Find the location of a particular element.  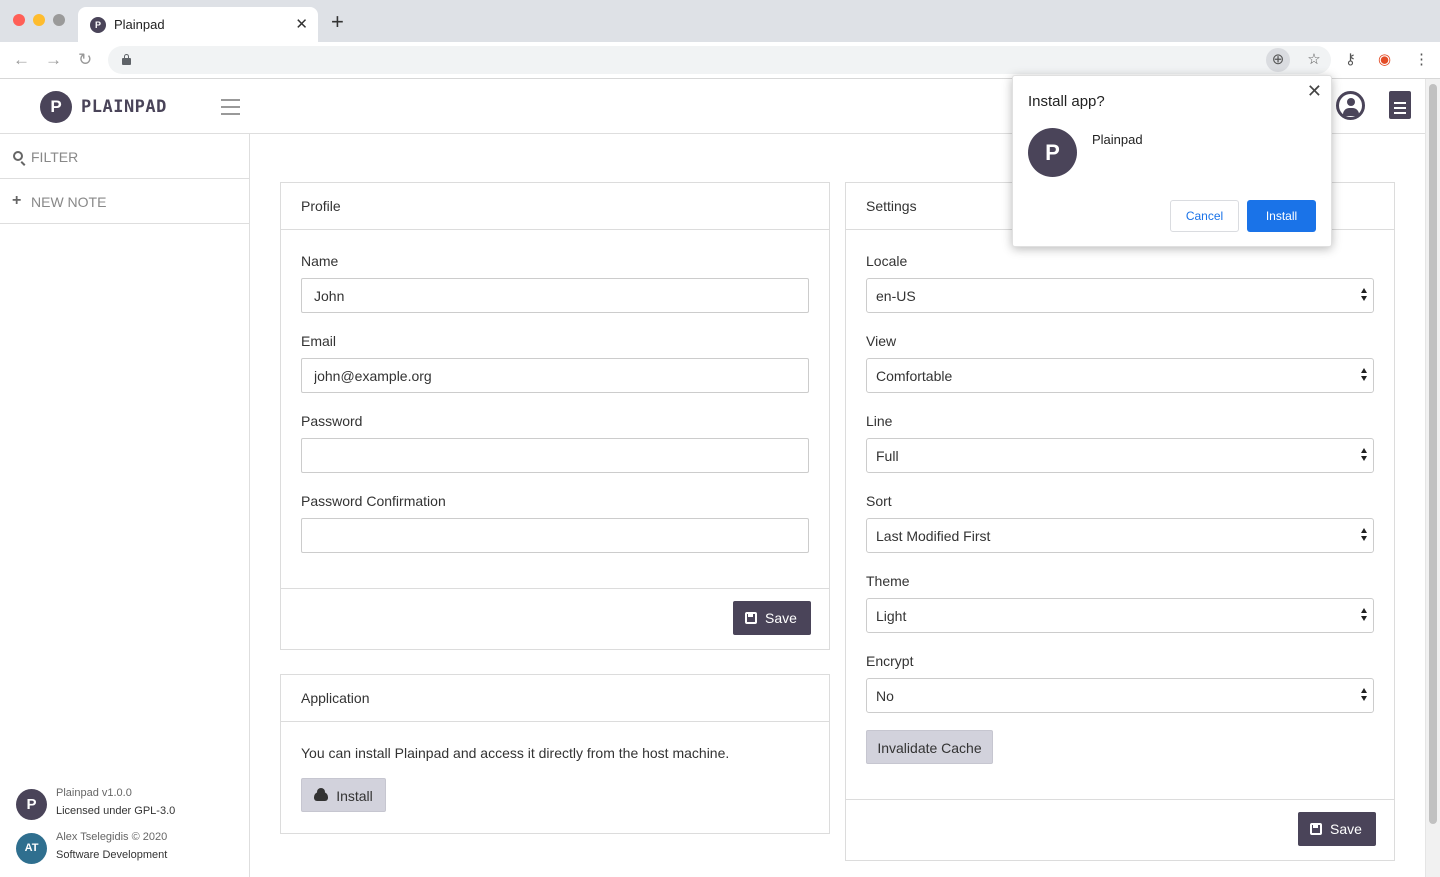

application-install-button: Install is located at coordinates (343, 795).